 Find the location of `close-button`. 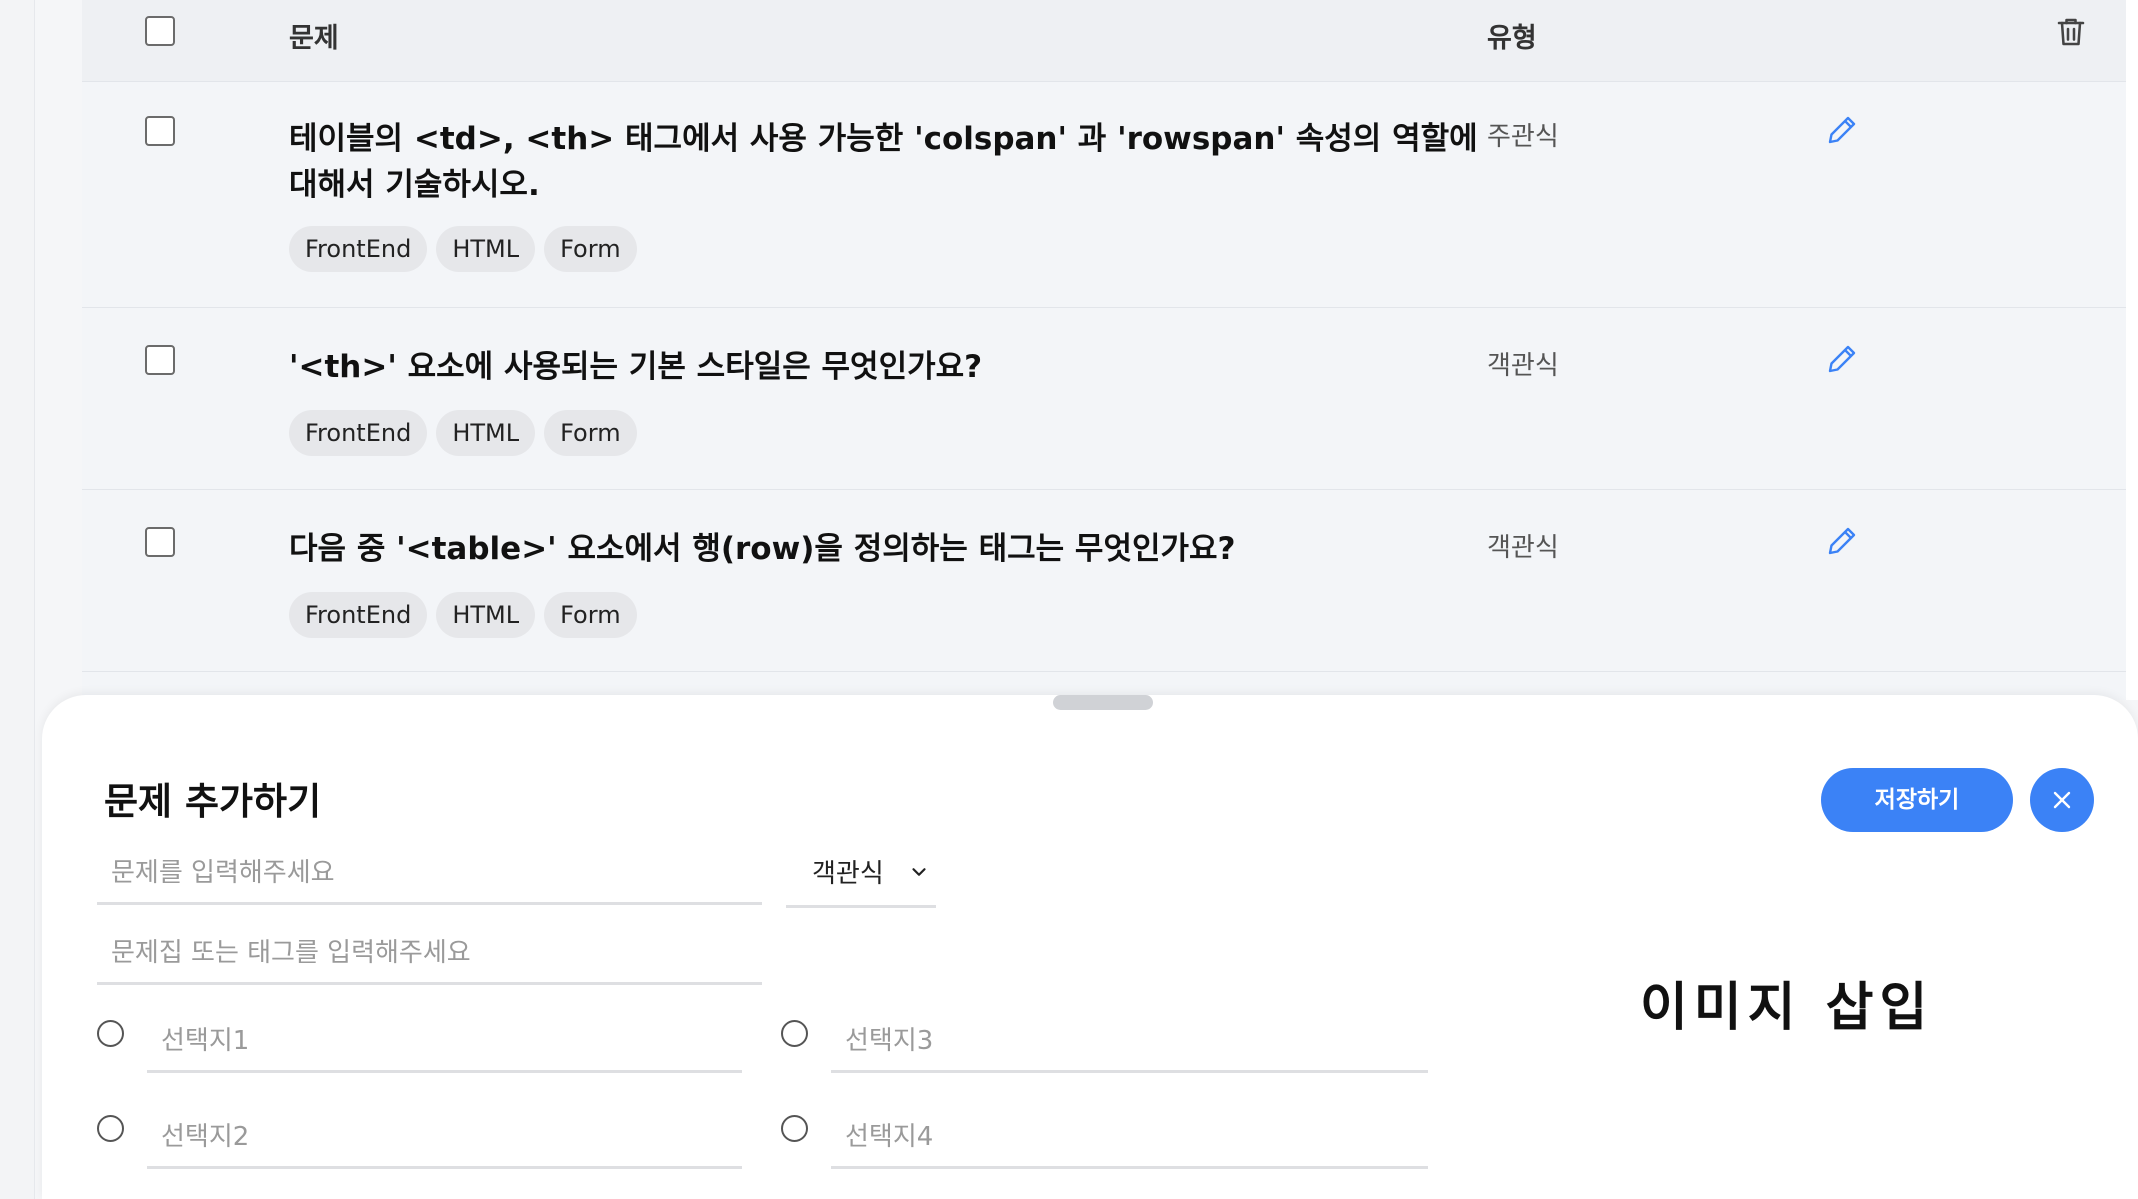

close-button is located at coordinates (2062, 800).